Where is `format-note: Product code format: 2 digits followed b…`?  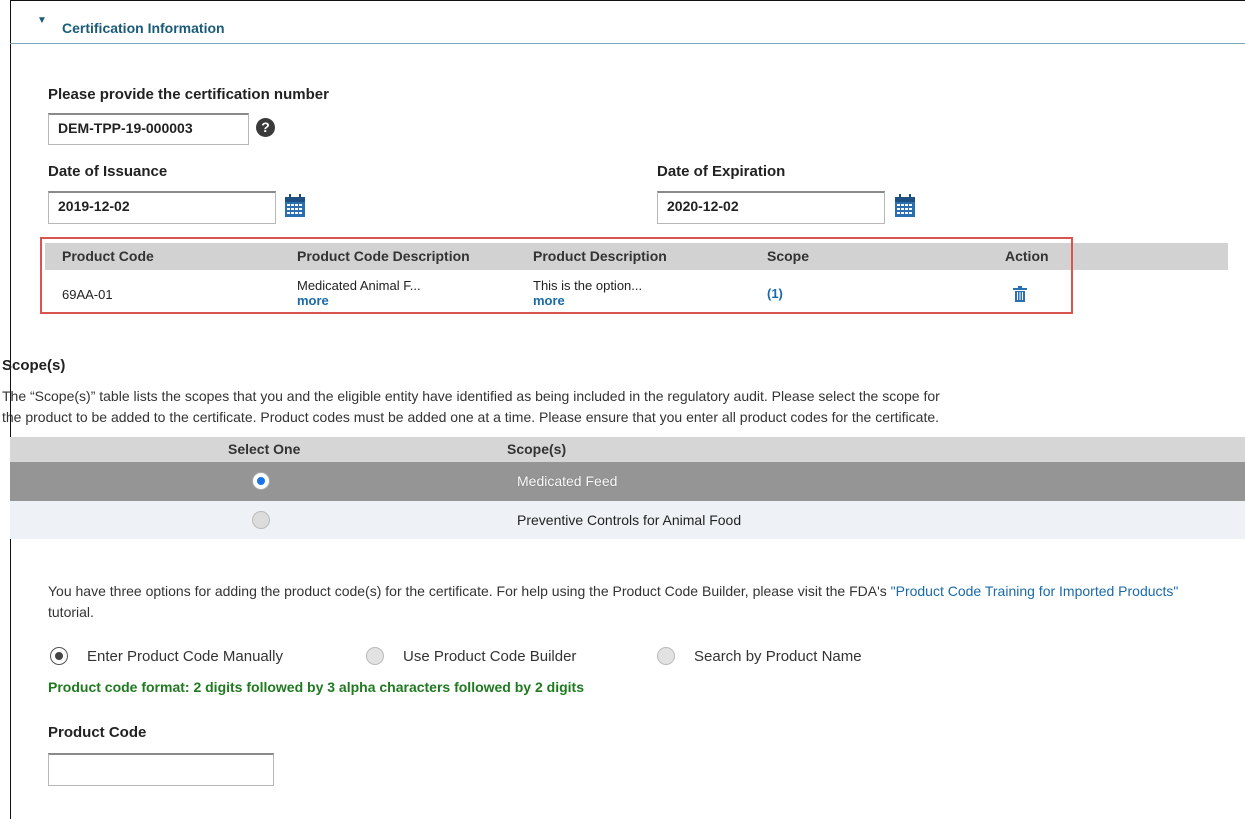
format-note: Product code format: 2 digits followed b… is located at coordinates (316, 687).